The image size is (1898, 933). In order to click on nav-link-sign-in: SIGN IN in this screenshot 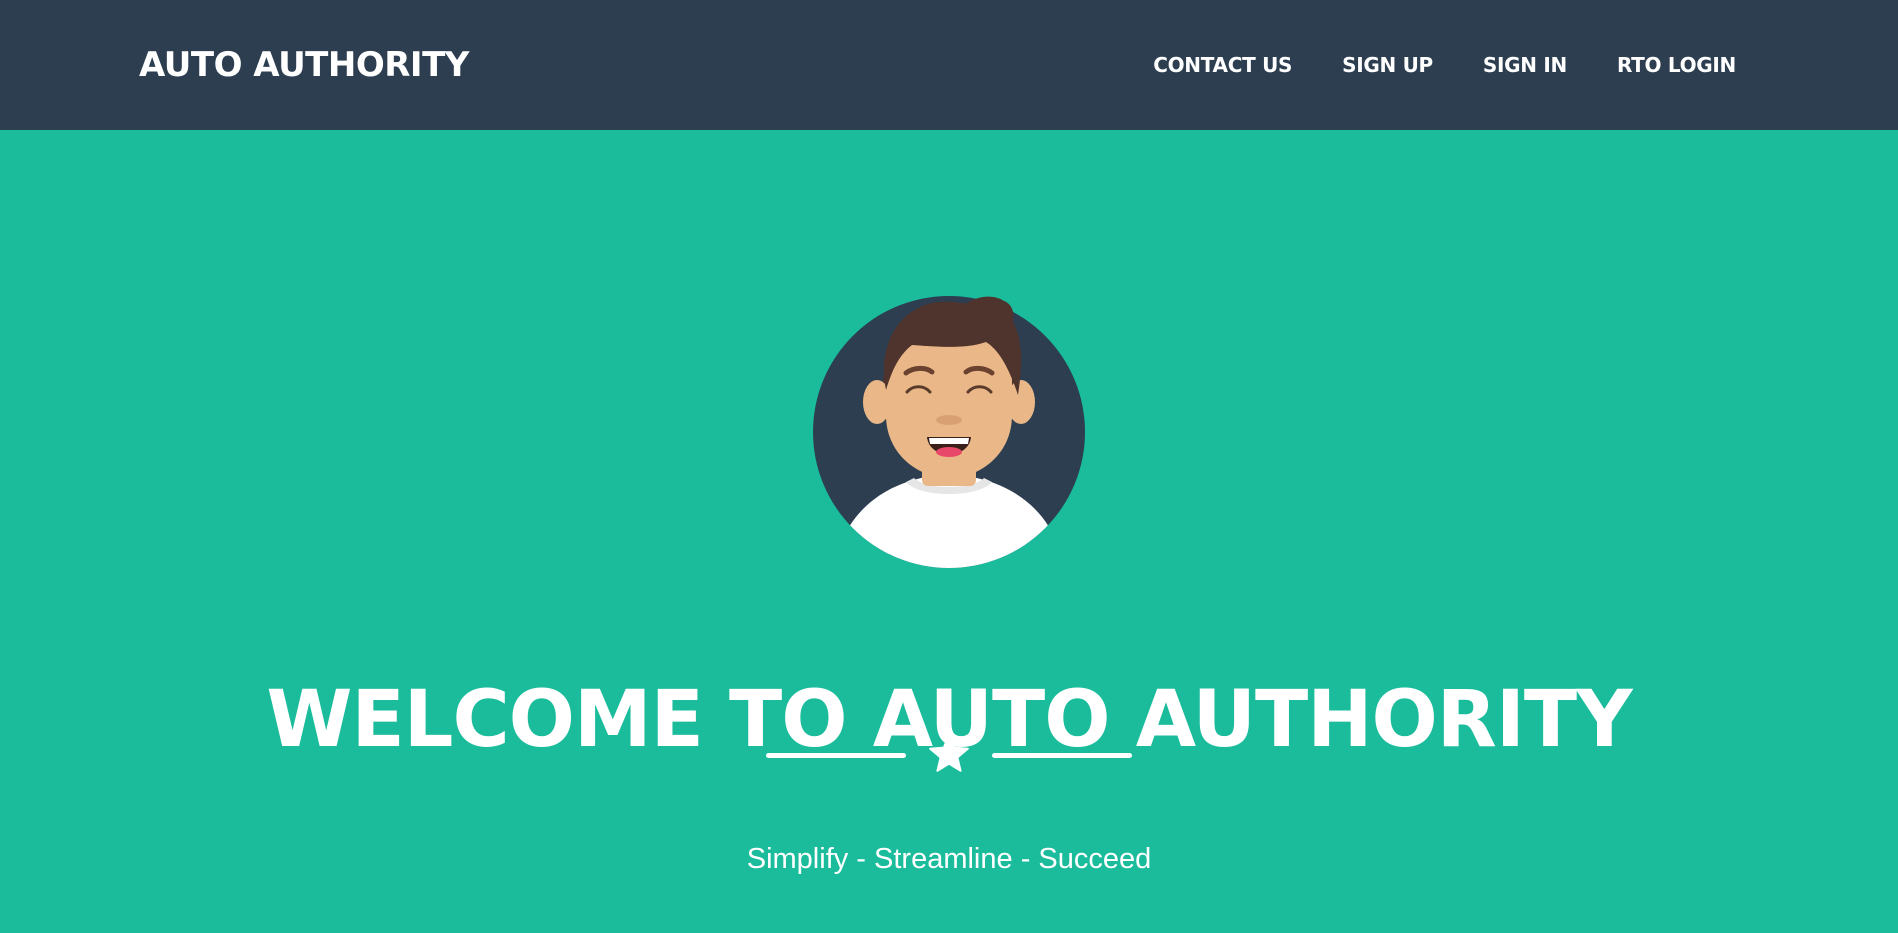, I will do `click(1525, 65)`.